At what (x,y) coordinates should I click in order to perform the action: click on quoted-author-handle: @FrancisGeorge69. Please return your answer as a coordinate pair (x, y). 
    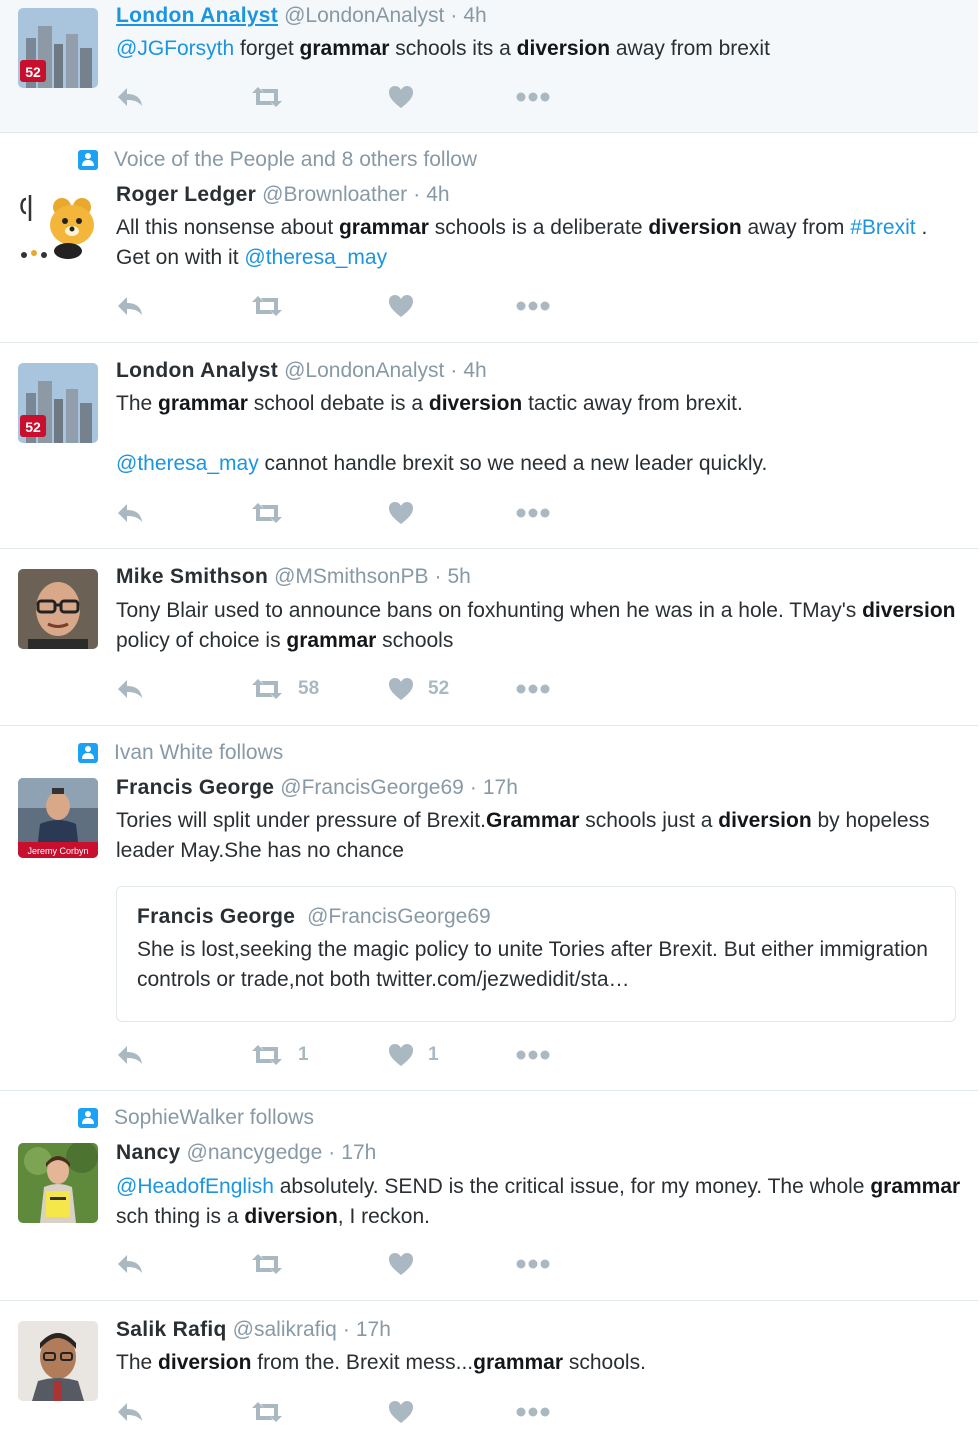
    Looking at the image, I should click on (399, 916).